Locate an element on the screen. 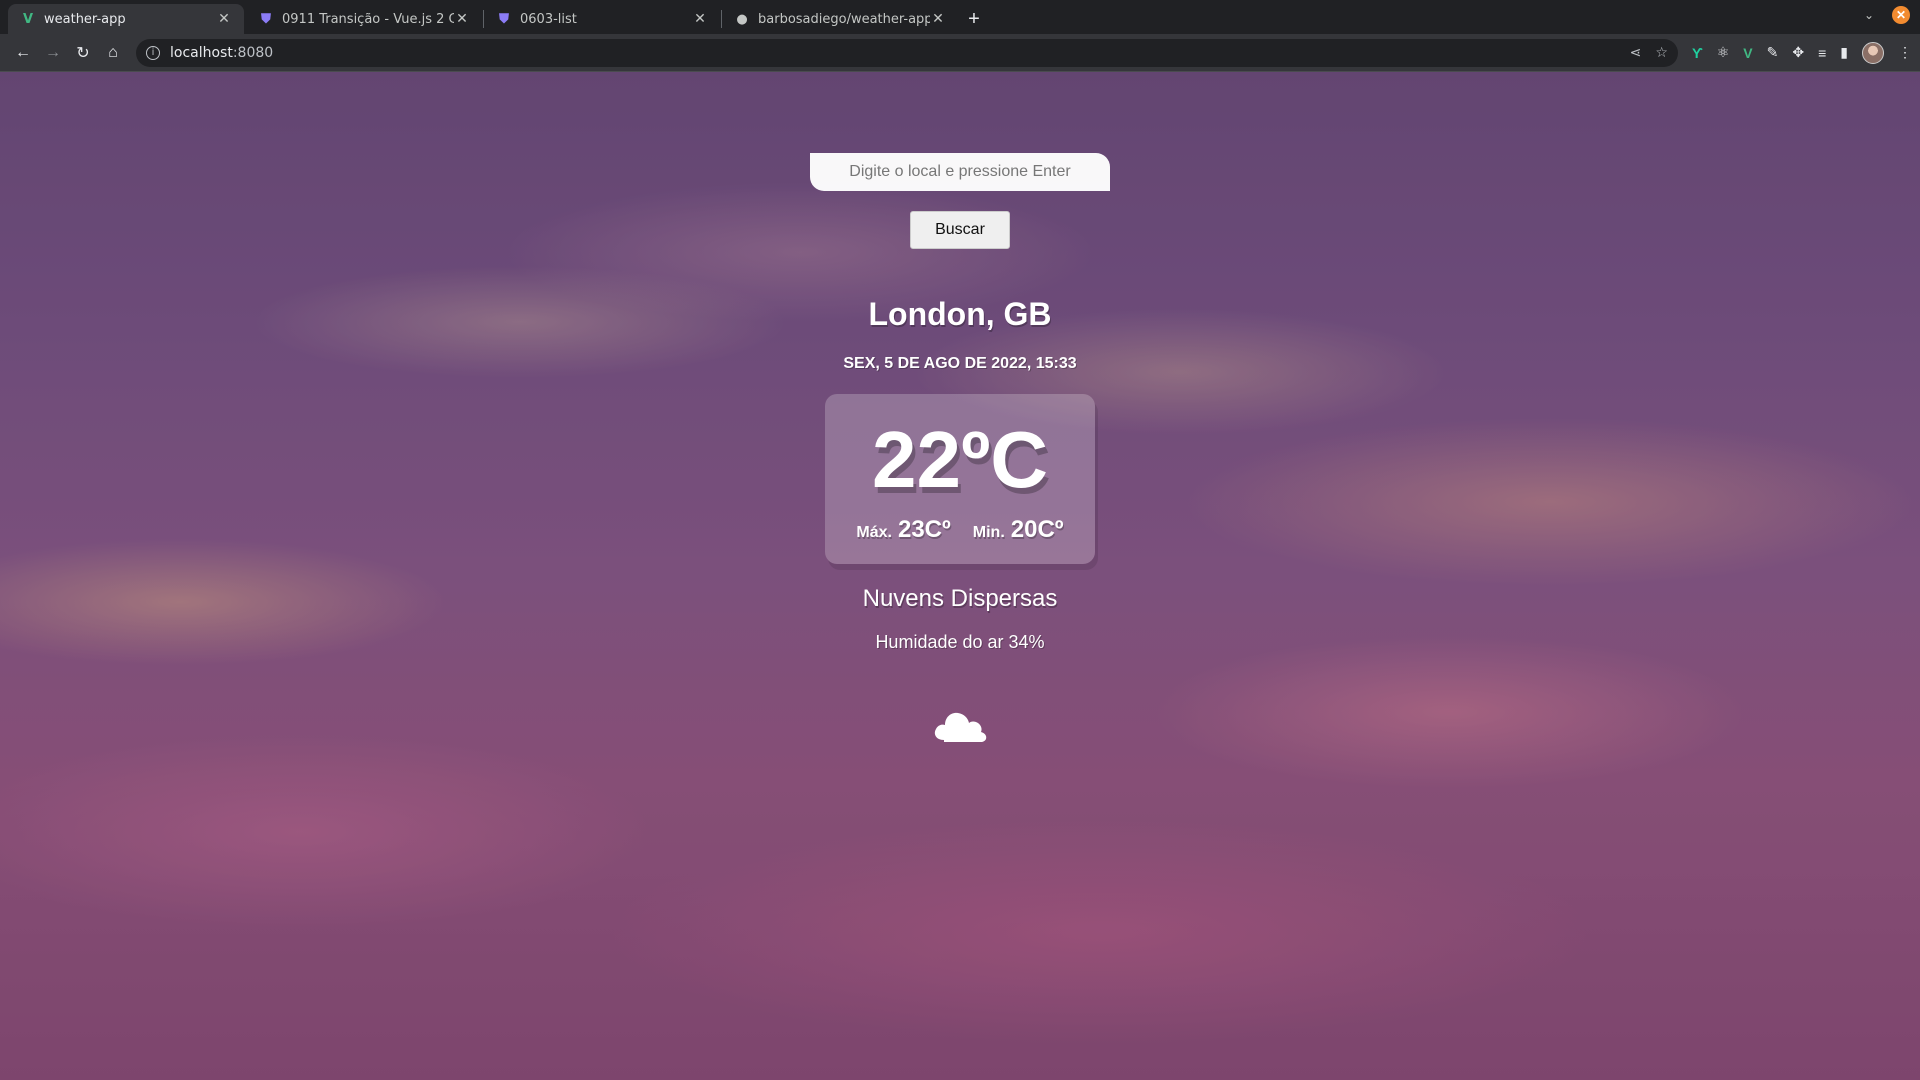 Image resolution: width=1920 pixels, height=1080 pixels. url-host: localhost is located at coordinates (201, 52).